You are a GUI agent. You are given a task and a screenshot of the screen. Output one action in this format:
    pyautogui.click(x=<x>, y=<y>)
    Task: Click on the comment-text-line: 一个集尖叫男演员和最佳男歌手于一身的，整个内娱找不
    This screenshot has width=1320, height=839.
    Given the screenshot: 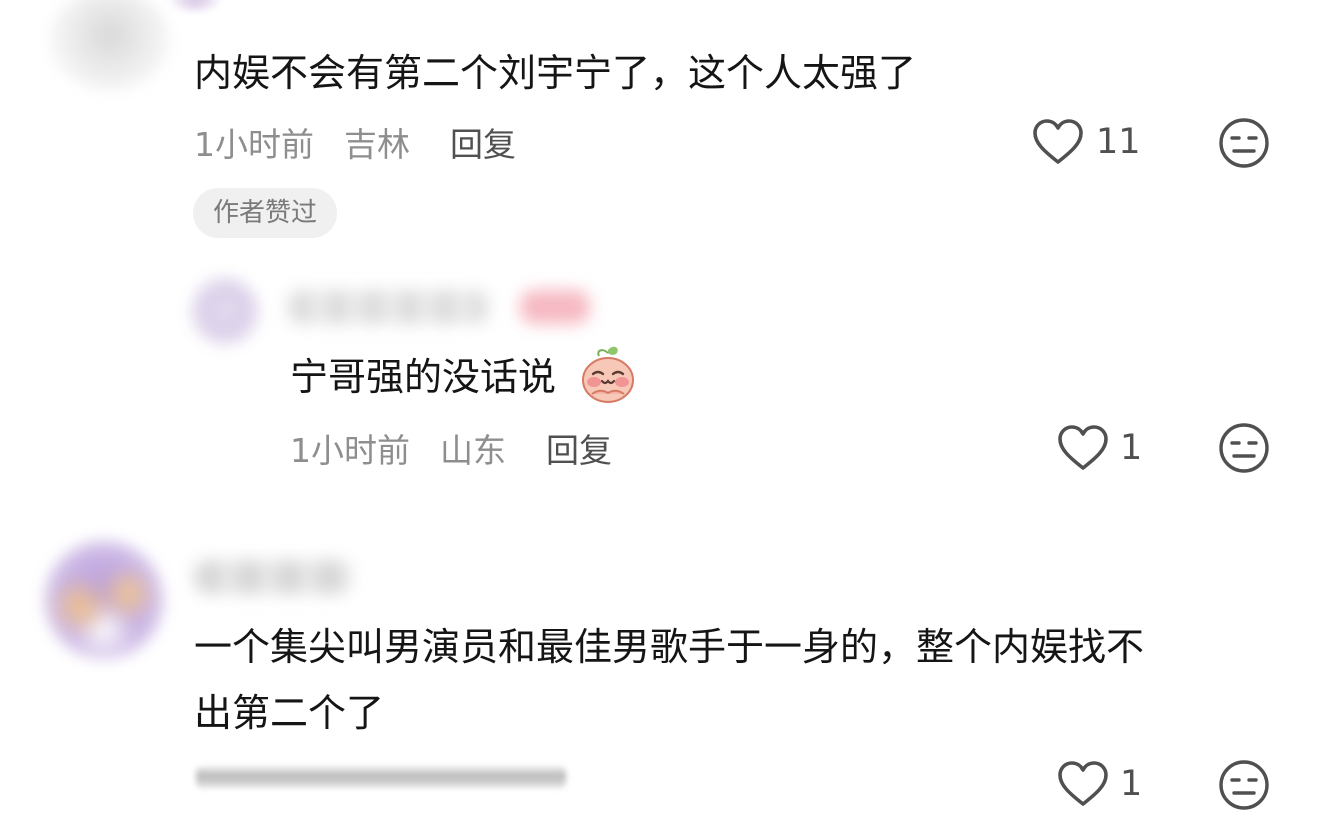 What is the action you would take?
    pyautogui.click(x=669, y=647)
    